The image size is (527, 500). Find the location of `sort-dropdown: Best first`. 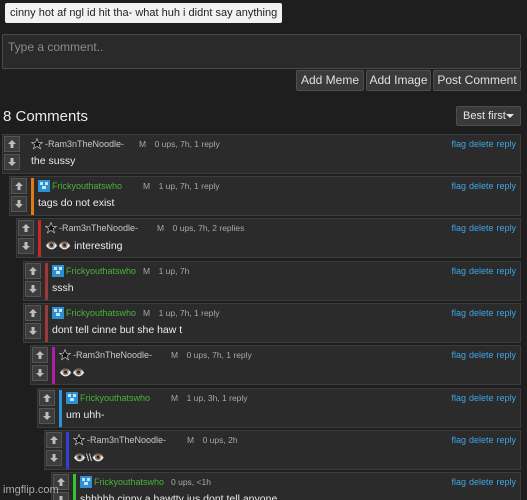

sort-dropdown: Best first is located at coordinates (488, 116).